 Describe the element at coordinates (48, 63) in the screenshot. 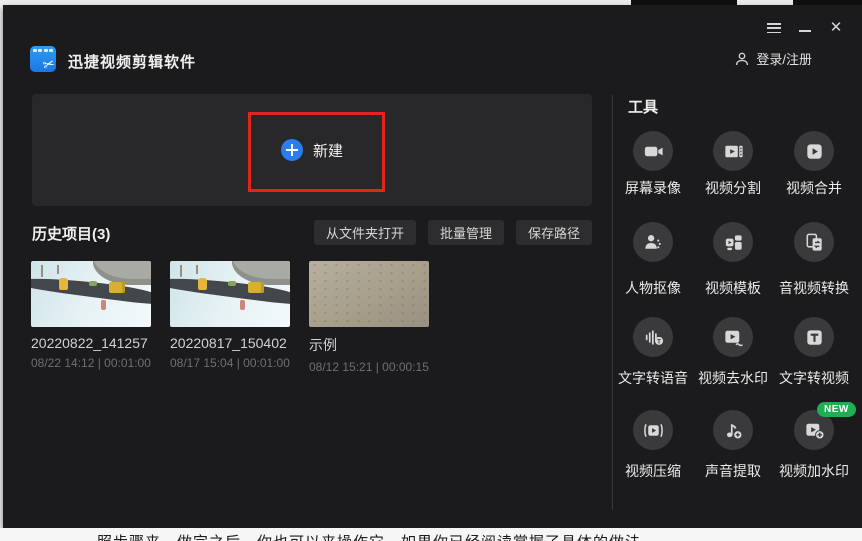

I see `scissors-icon: ✂` at that location.